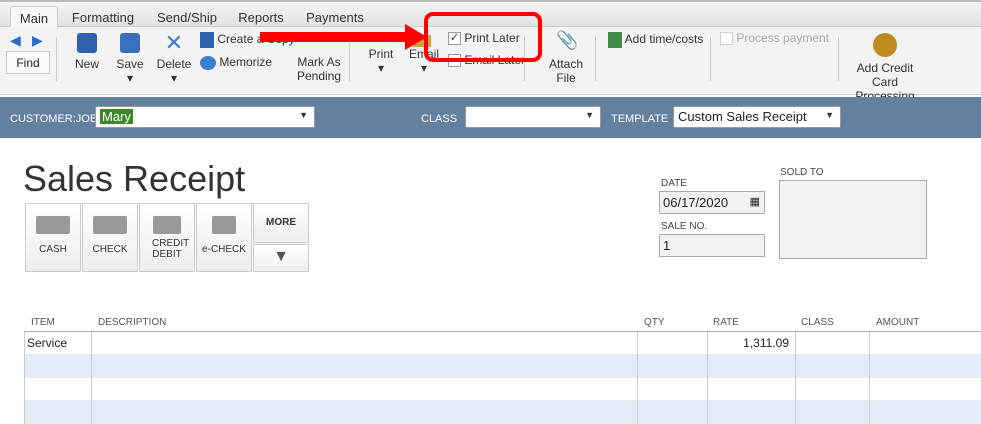 Image resolution: width=981 pixels, height=424 pixels. I want to click on print-button: Print ▾, so click(381, 61).